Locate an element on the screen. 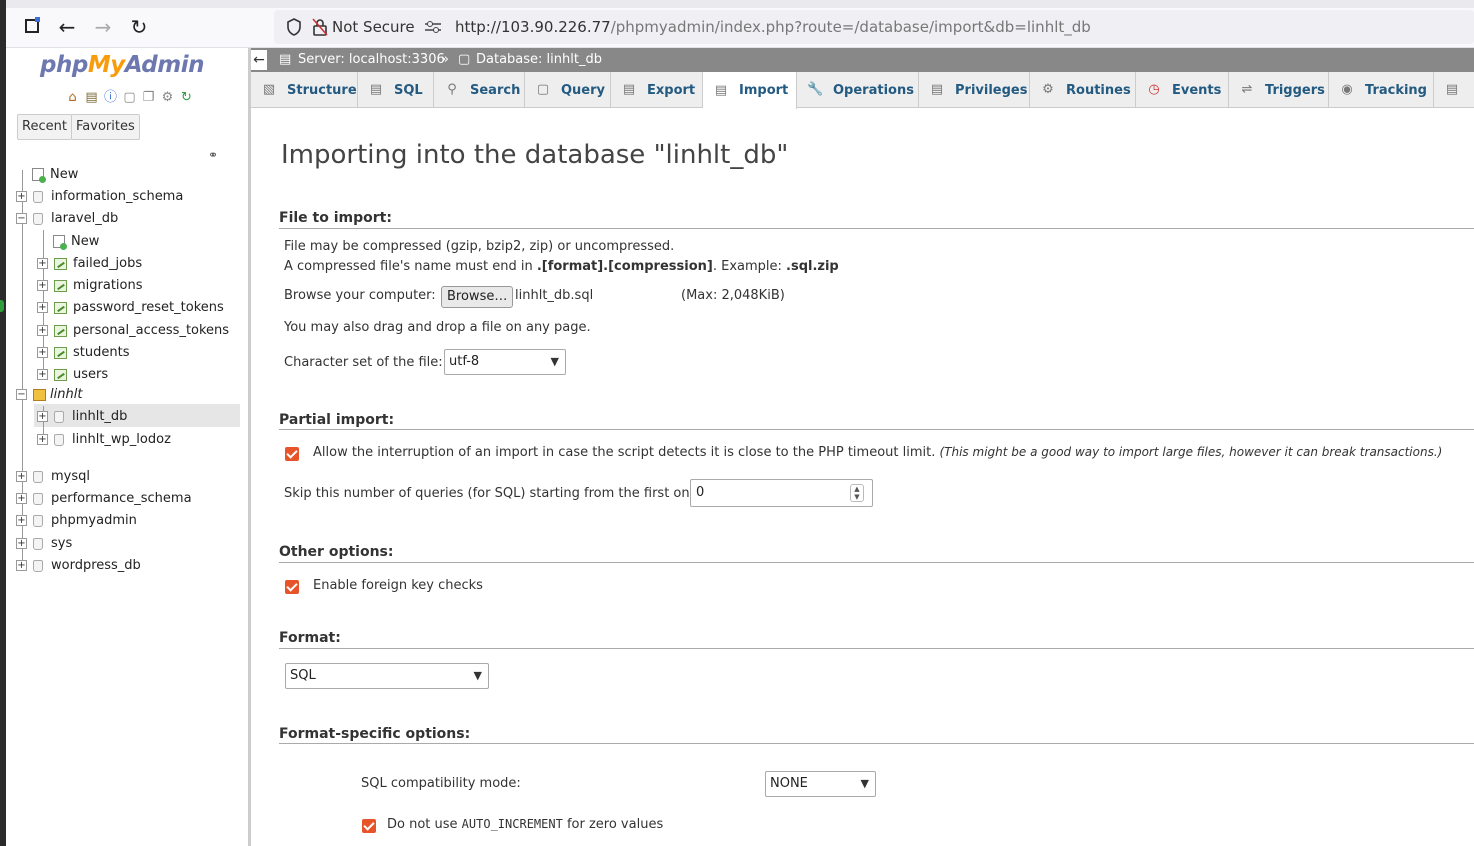 The height and width of the screenshot is (846, 1474). selected-file-name: linhlt_db.sql is located at coordinates (554, 295).